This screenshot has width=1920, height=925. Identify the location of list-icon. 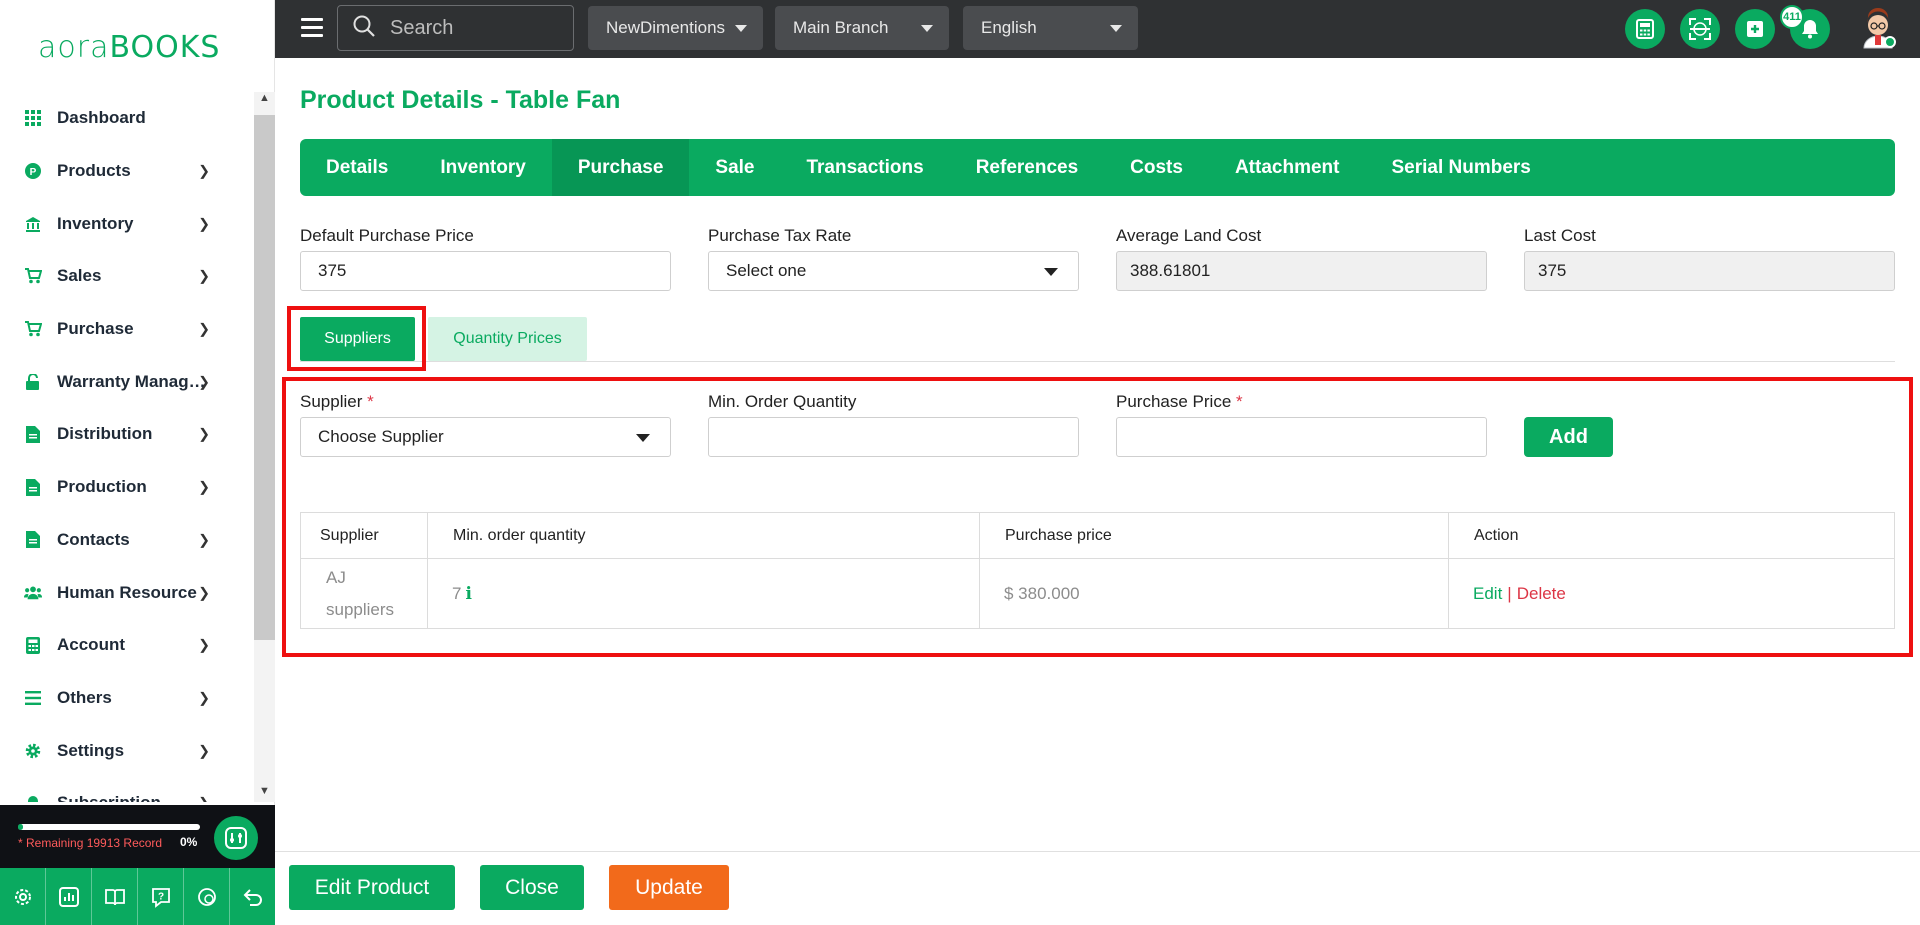
(33, 698).